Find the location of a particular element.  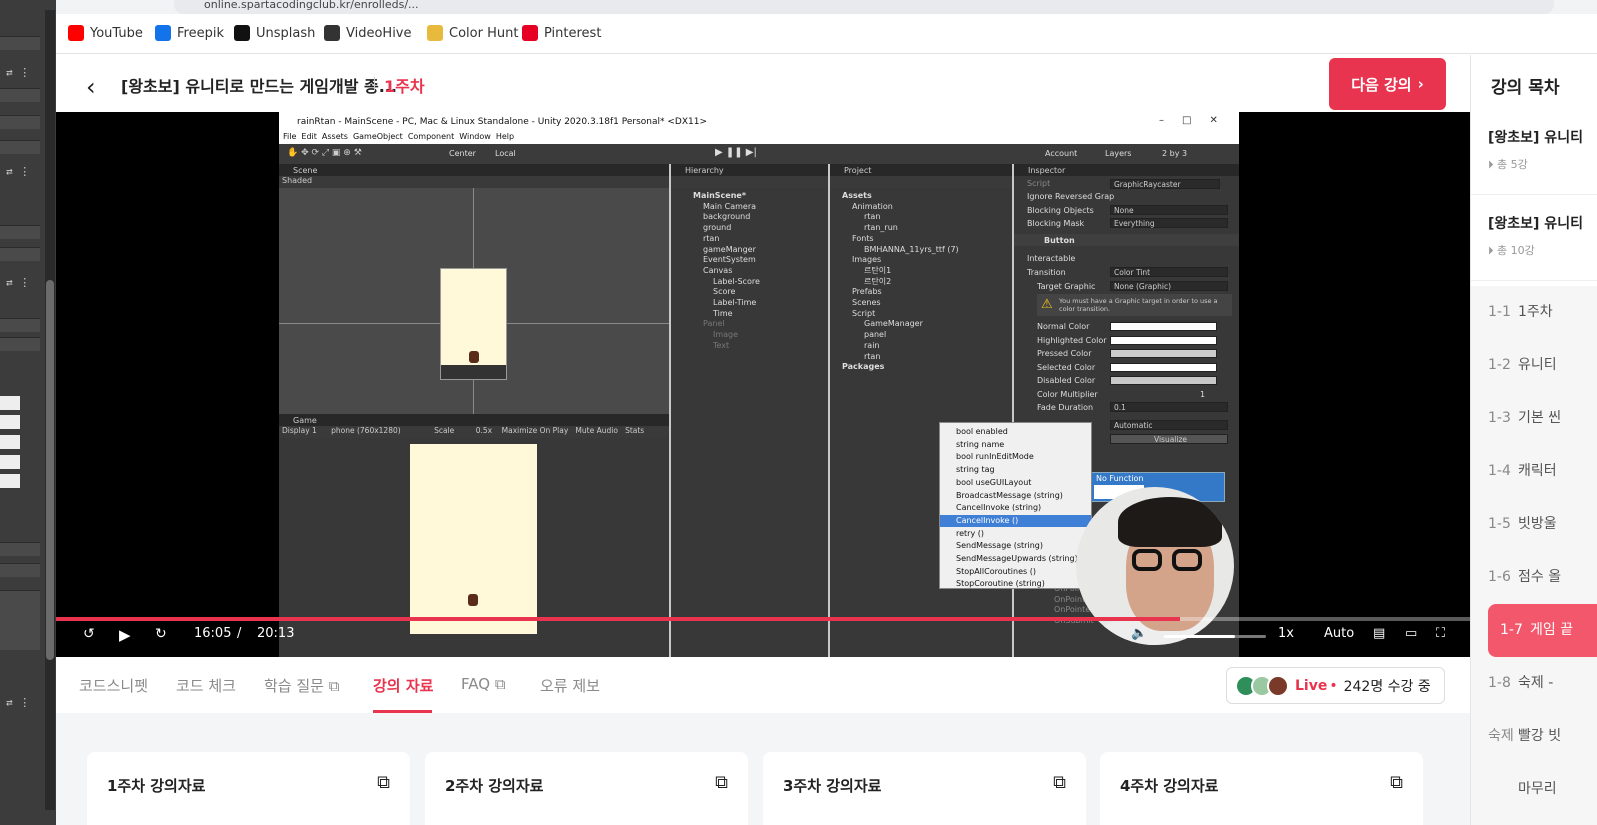

project-item: 르탄이2 is located at coordinates (927, 282).